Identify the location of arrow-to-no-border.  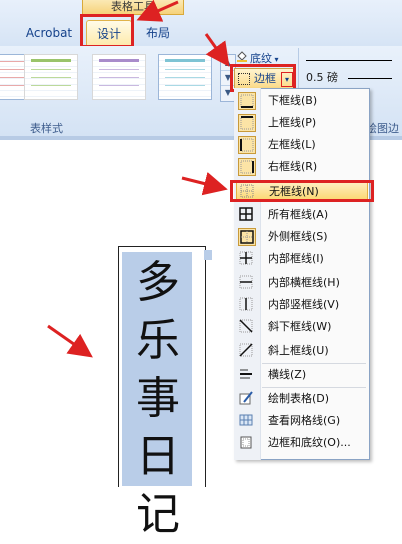
(204, 183).